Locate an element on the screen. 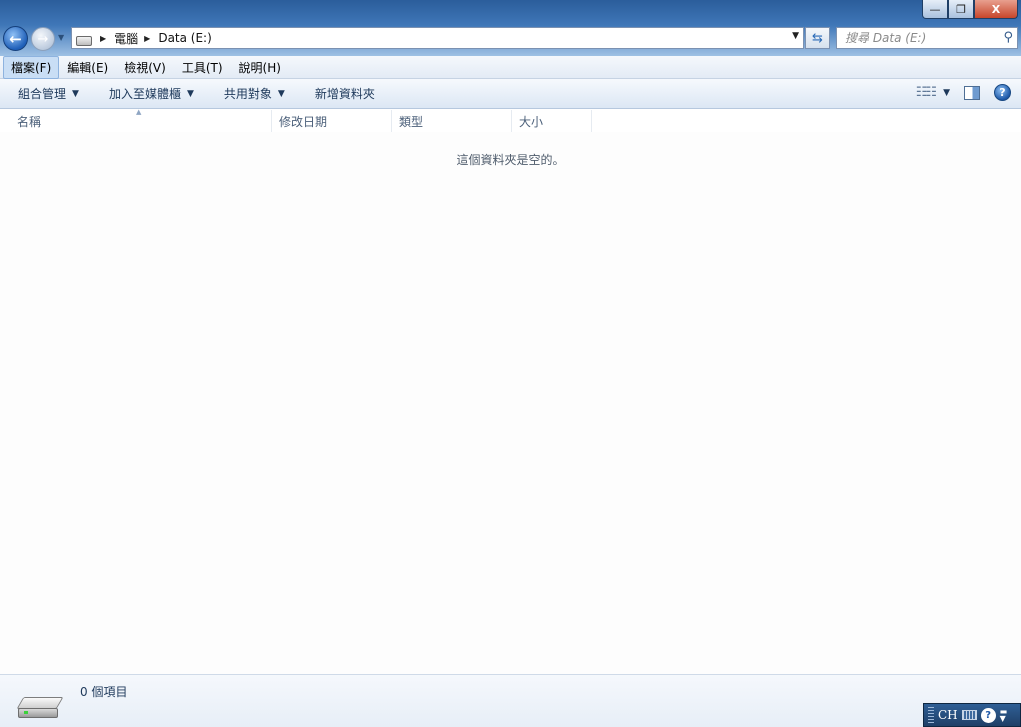  drive-icon is located at coordinates (84, 41).